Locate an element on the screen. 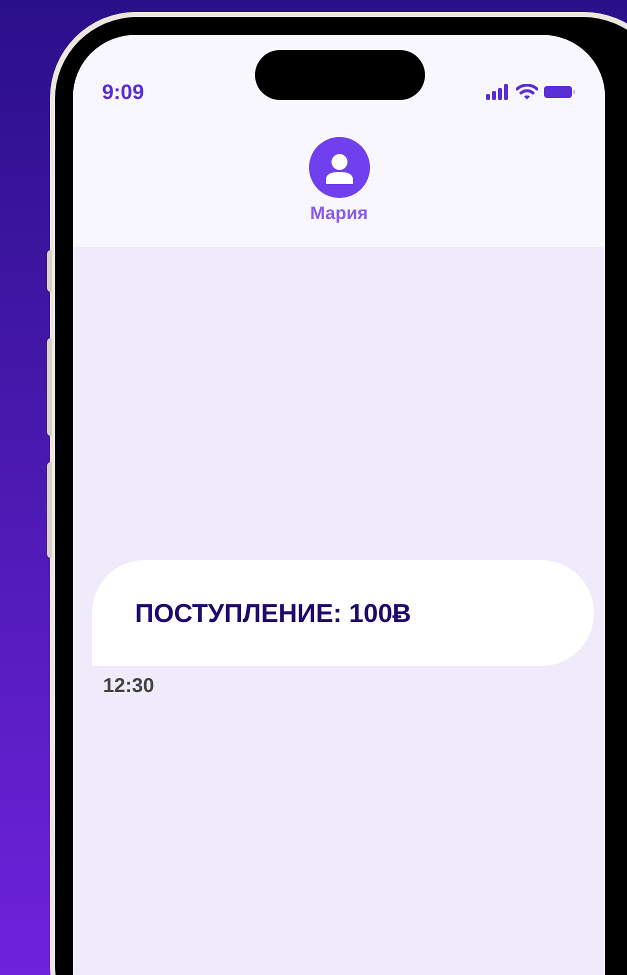 This screenshot has width=627, height=975. status-time: 9:09 is located at coordinates (123, 92).